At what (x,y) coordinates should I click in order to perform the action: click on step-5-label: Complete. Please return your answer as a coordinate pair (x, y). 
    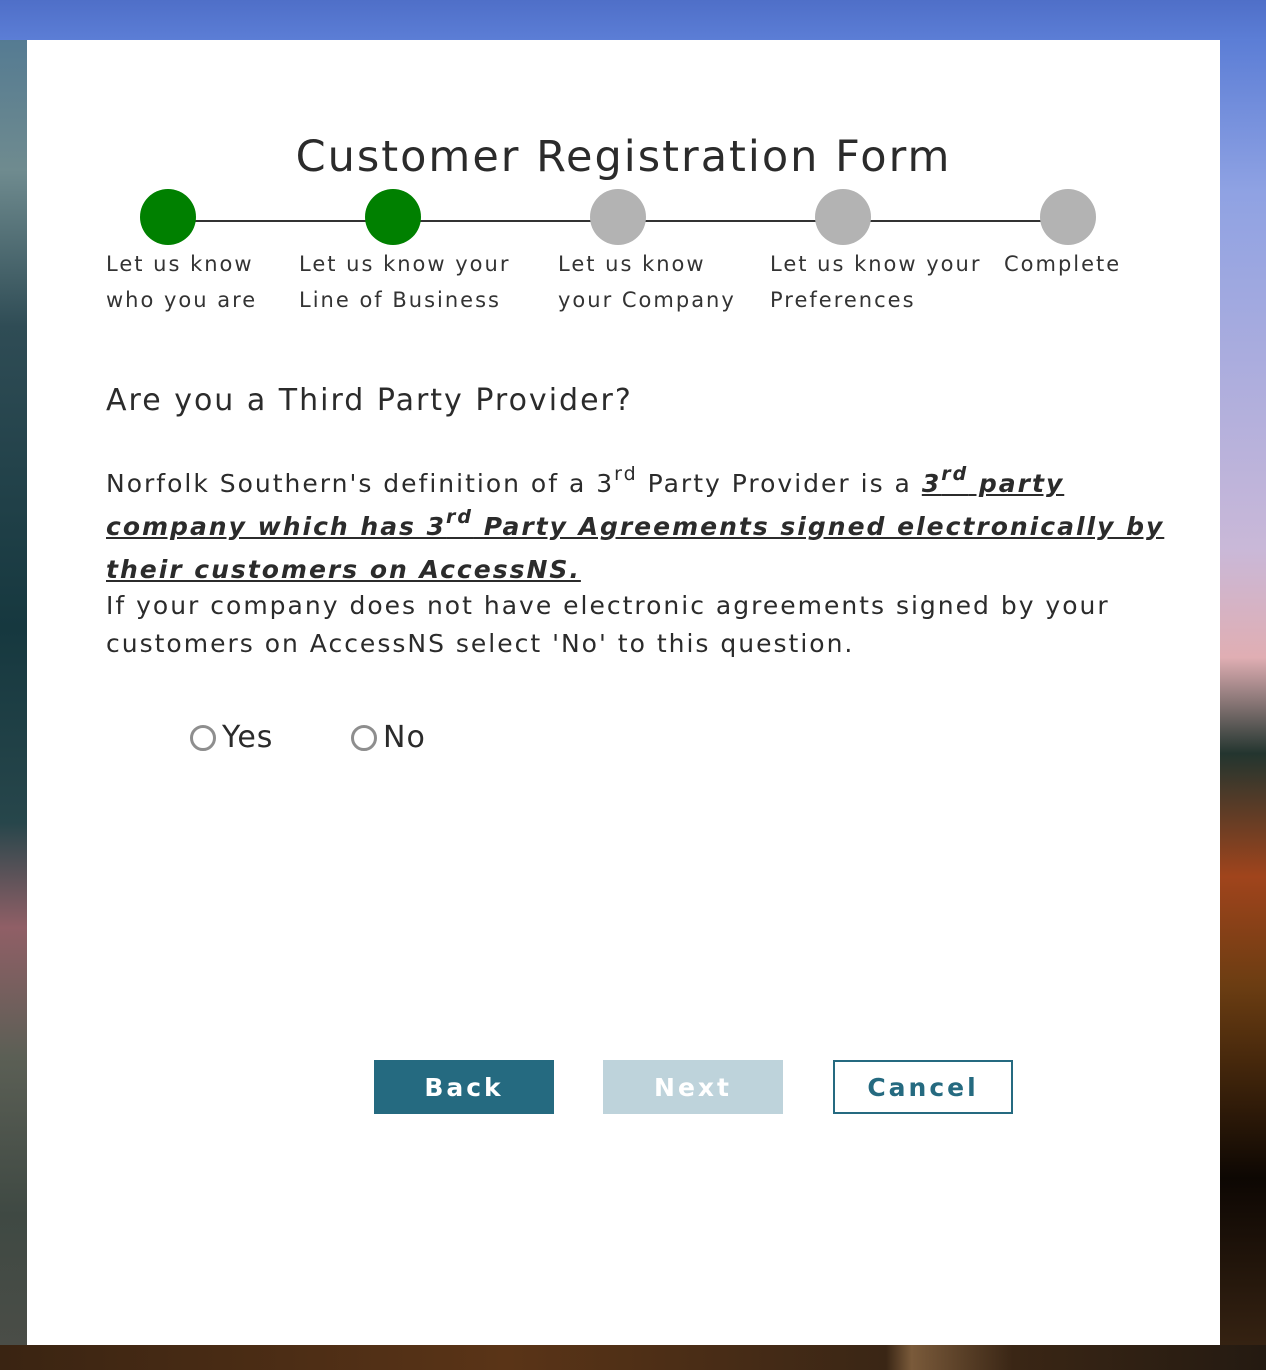
    Looking at the image, I should click on (1062, 264).